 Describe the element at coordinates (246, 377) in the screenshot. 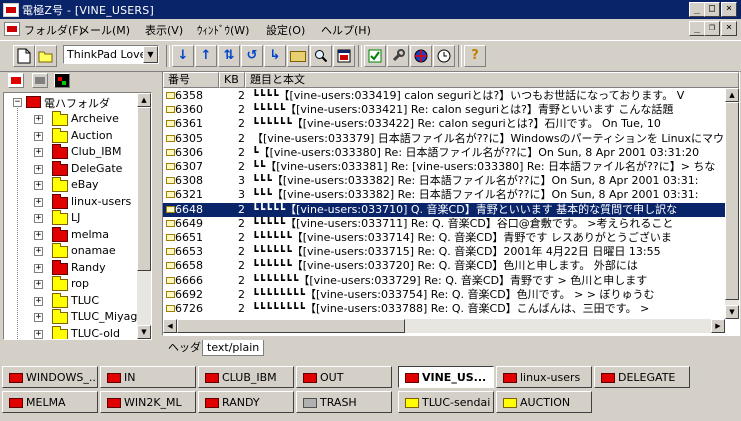

I see `folder-button: CLUB_IBM` at that location.